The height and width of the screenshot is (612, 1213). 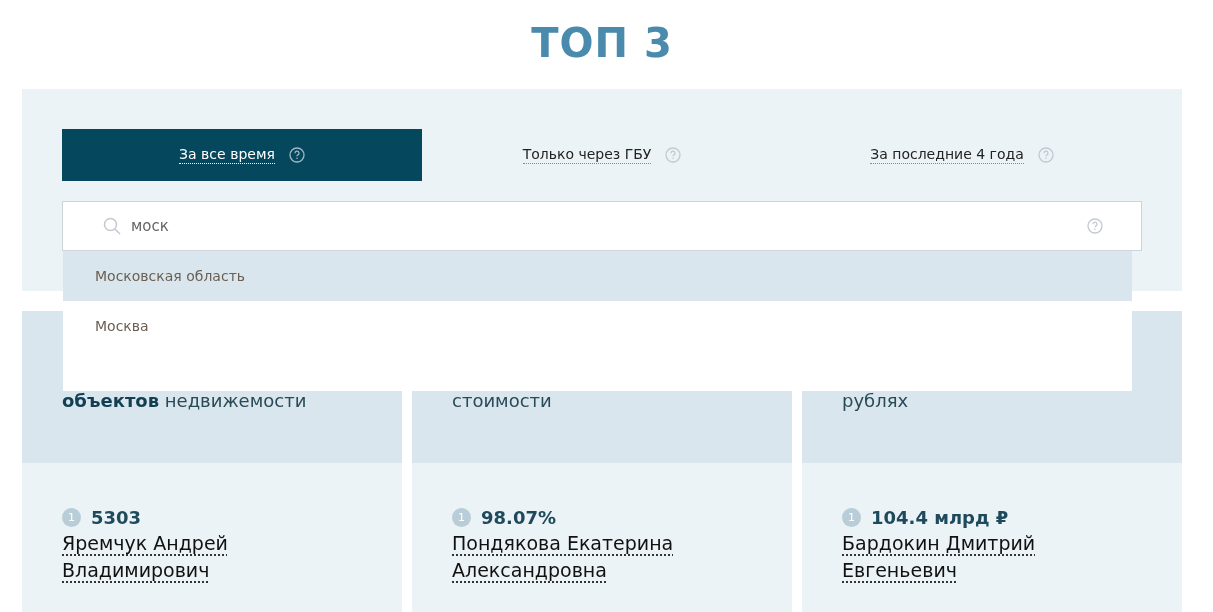 I want to click on search-icon, so click(x=112, y=226).